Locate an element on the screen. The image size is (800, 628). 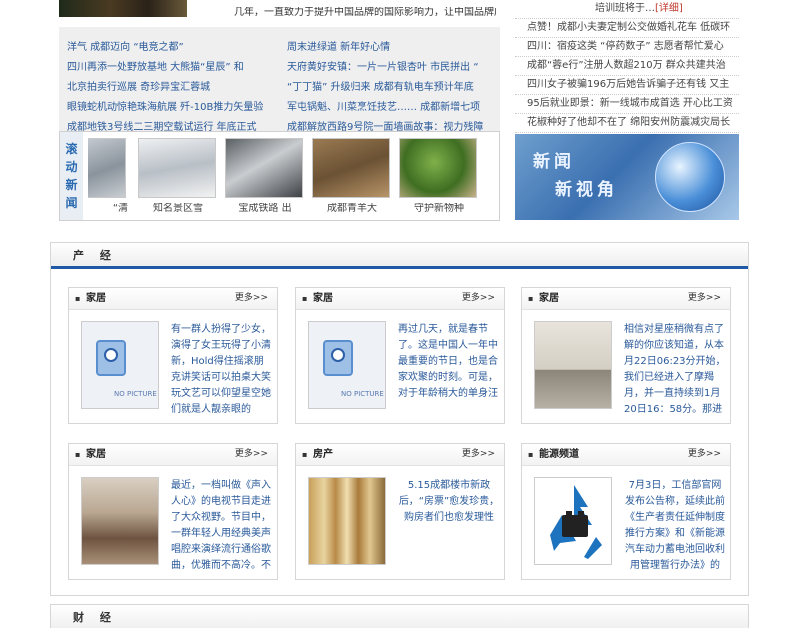
news-link: 天府黄好安镇：一片一片银杏叶 市民拼出 “ is located at coordinates (393, 68).